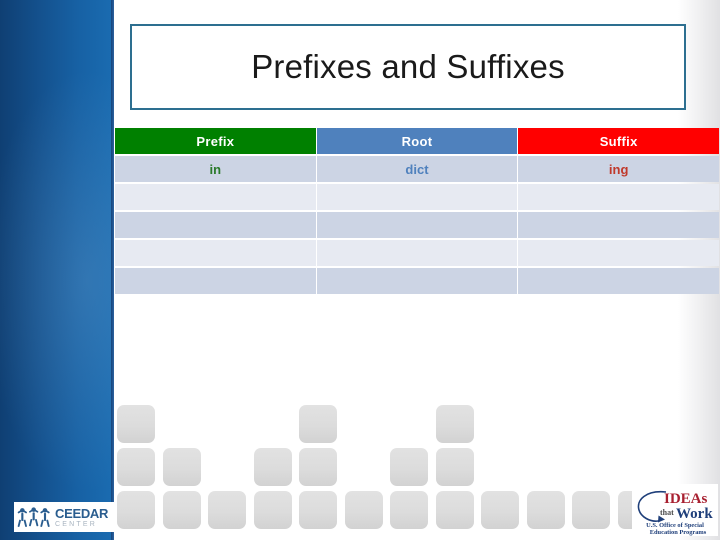 The height and width of the screenshot is (540, 720). I want to click on three-people-icon, so click(33, 517).